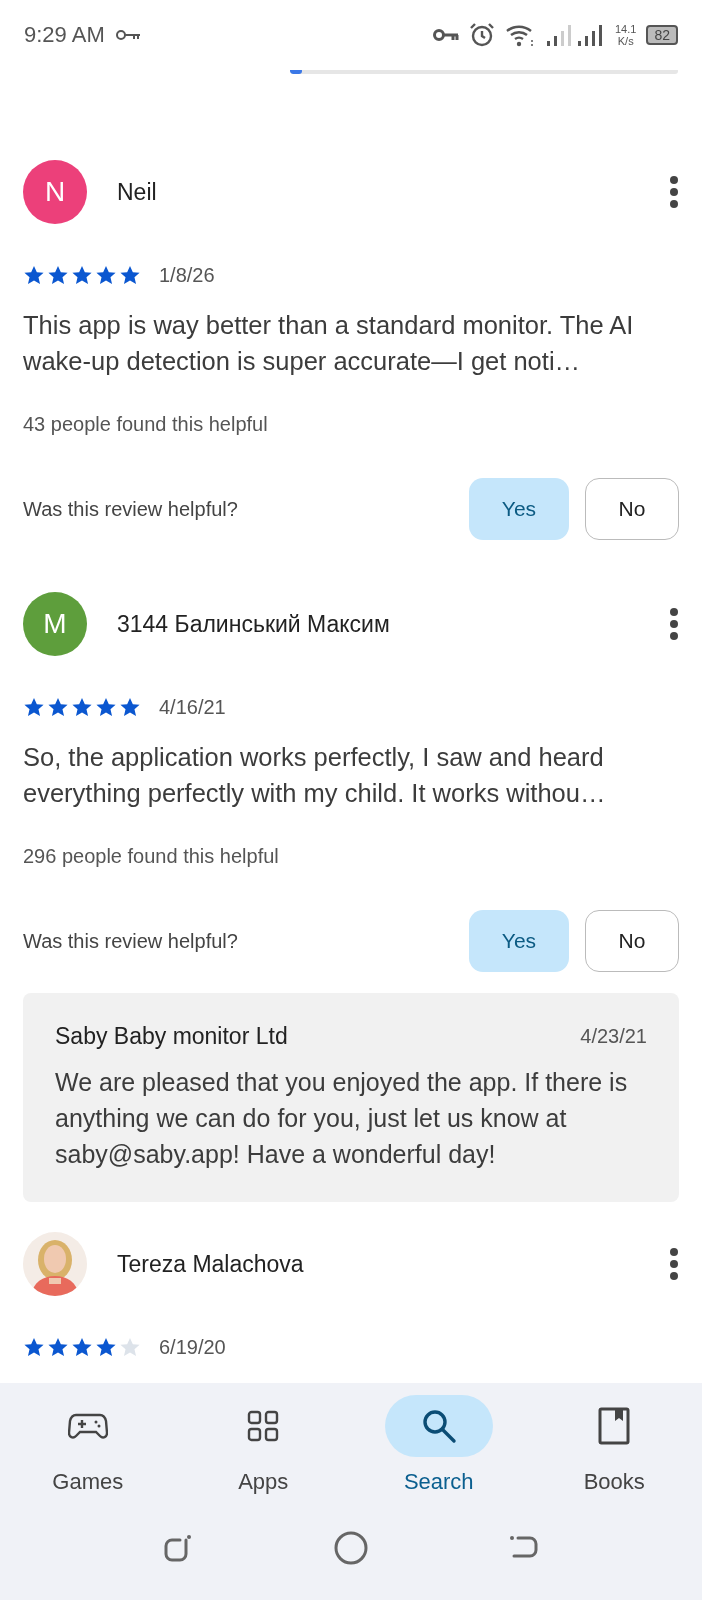  I want to click on nav-tab-label: Games, so click(88, 1482).